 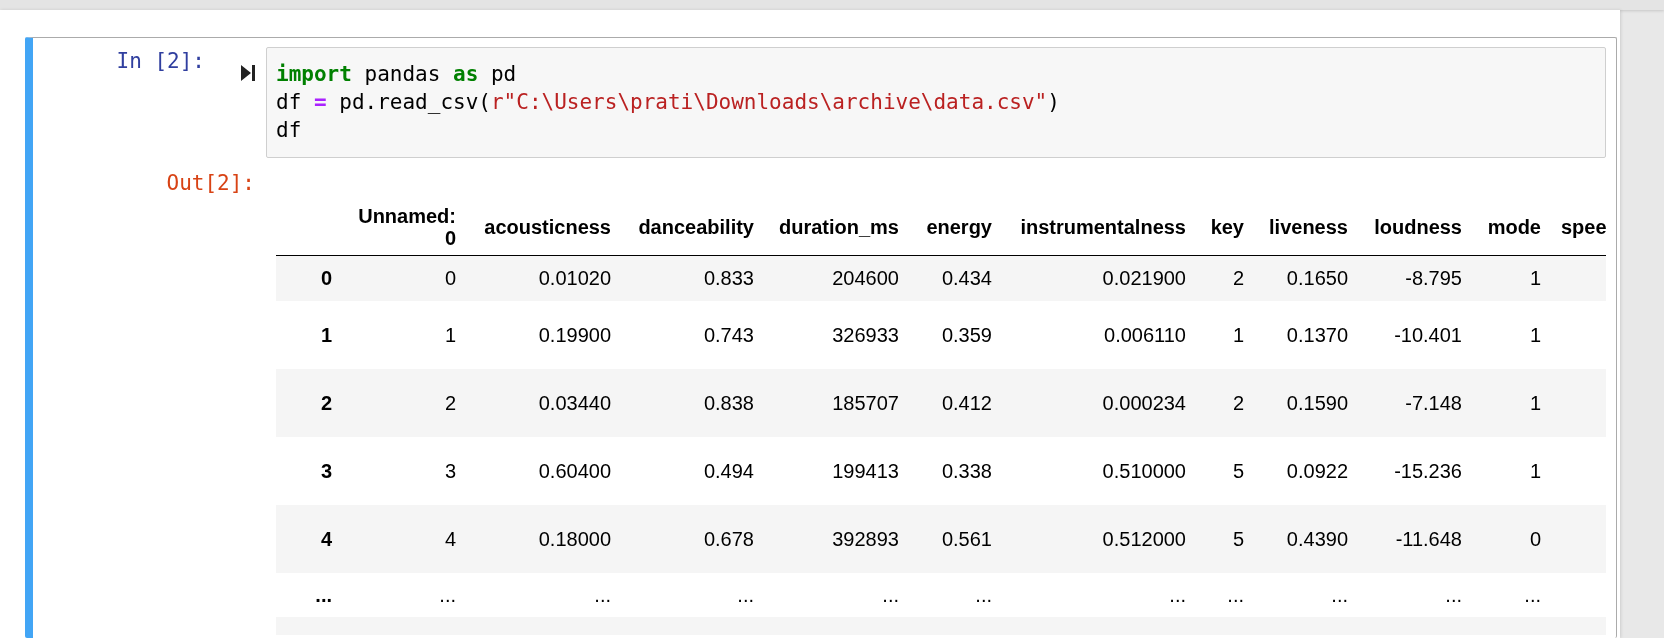 I want to click on code-line: df = pd.read_csv(r"C:\Users\prati\Downloads\archive\data.csv"), so click(x=668, y=102).